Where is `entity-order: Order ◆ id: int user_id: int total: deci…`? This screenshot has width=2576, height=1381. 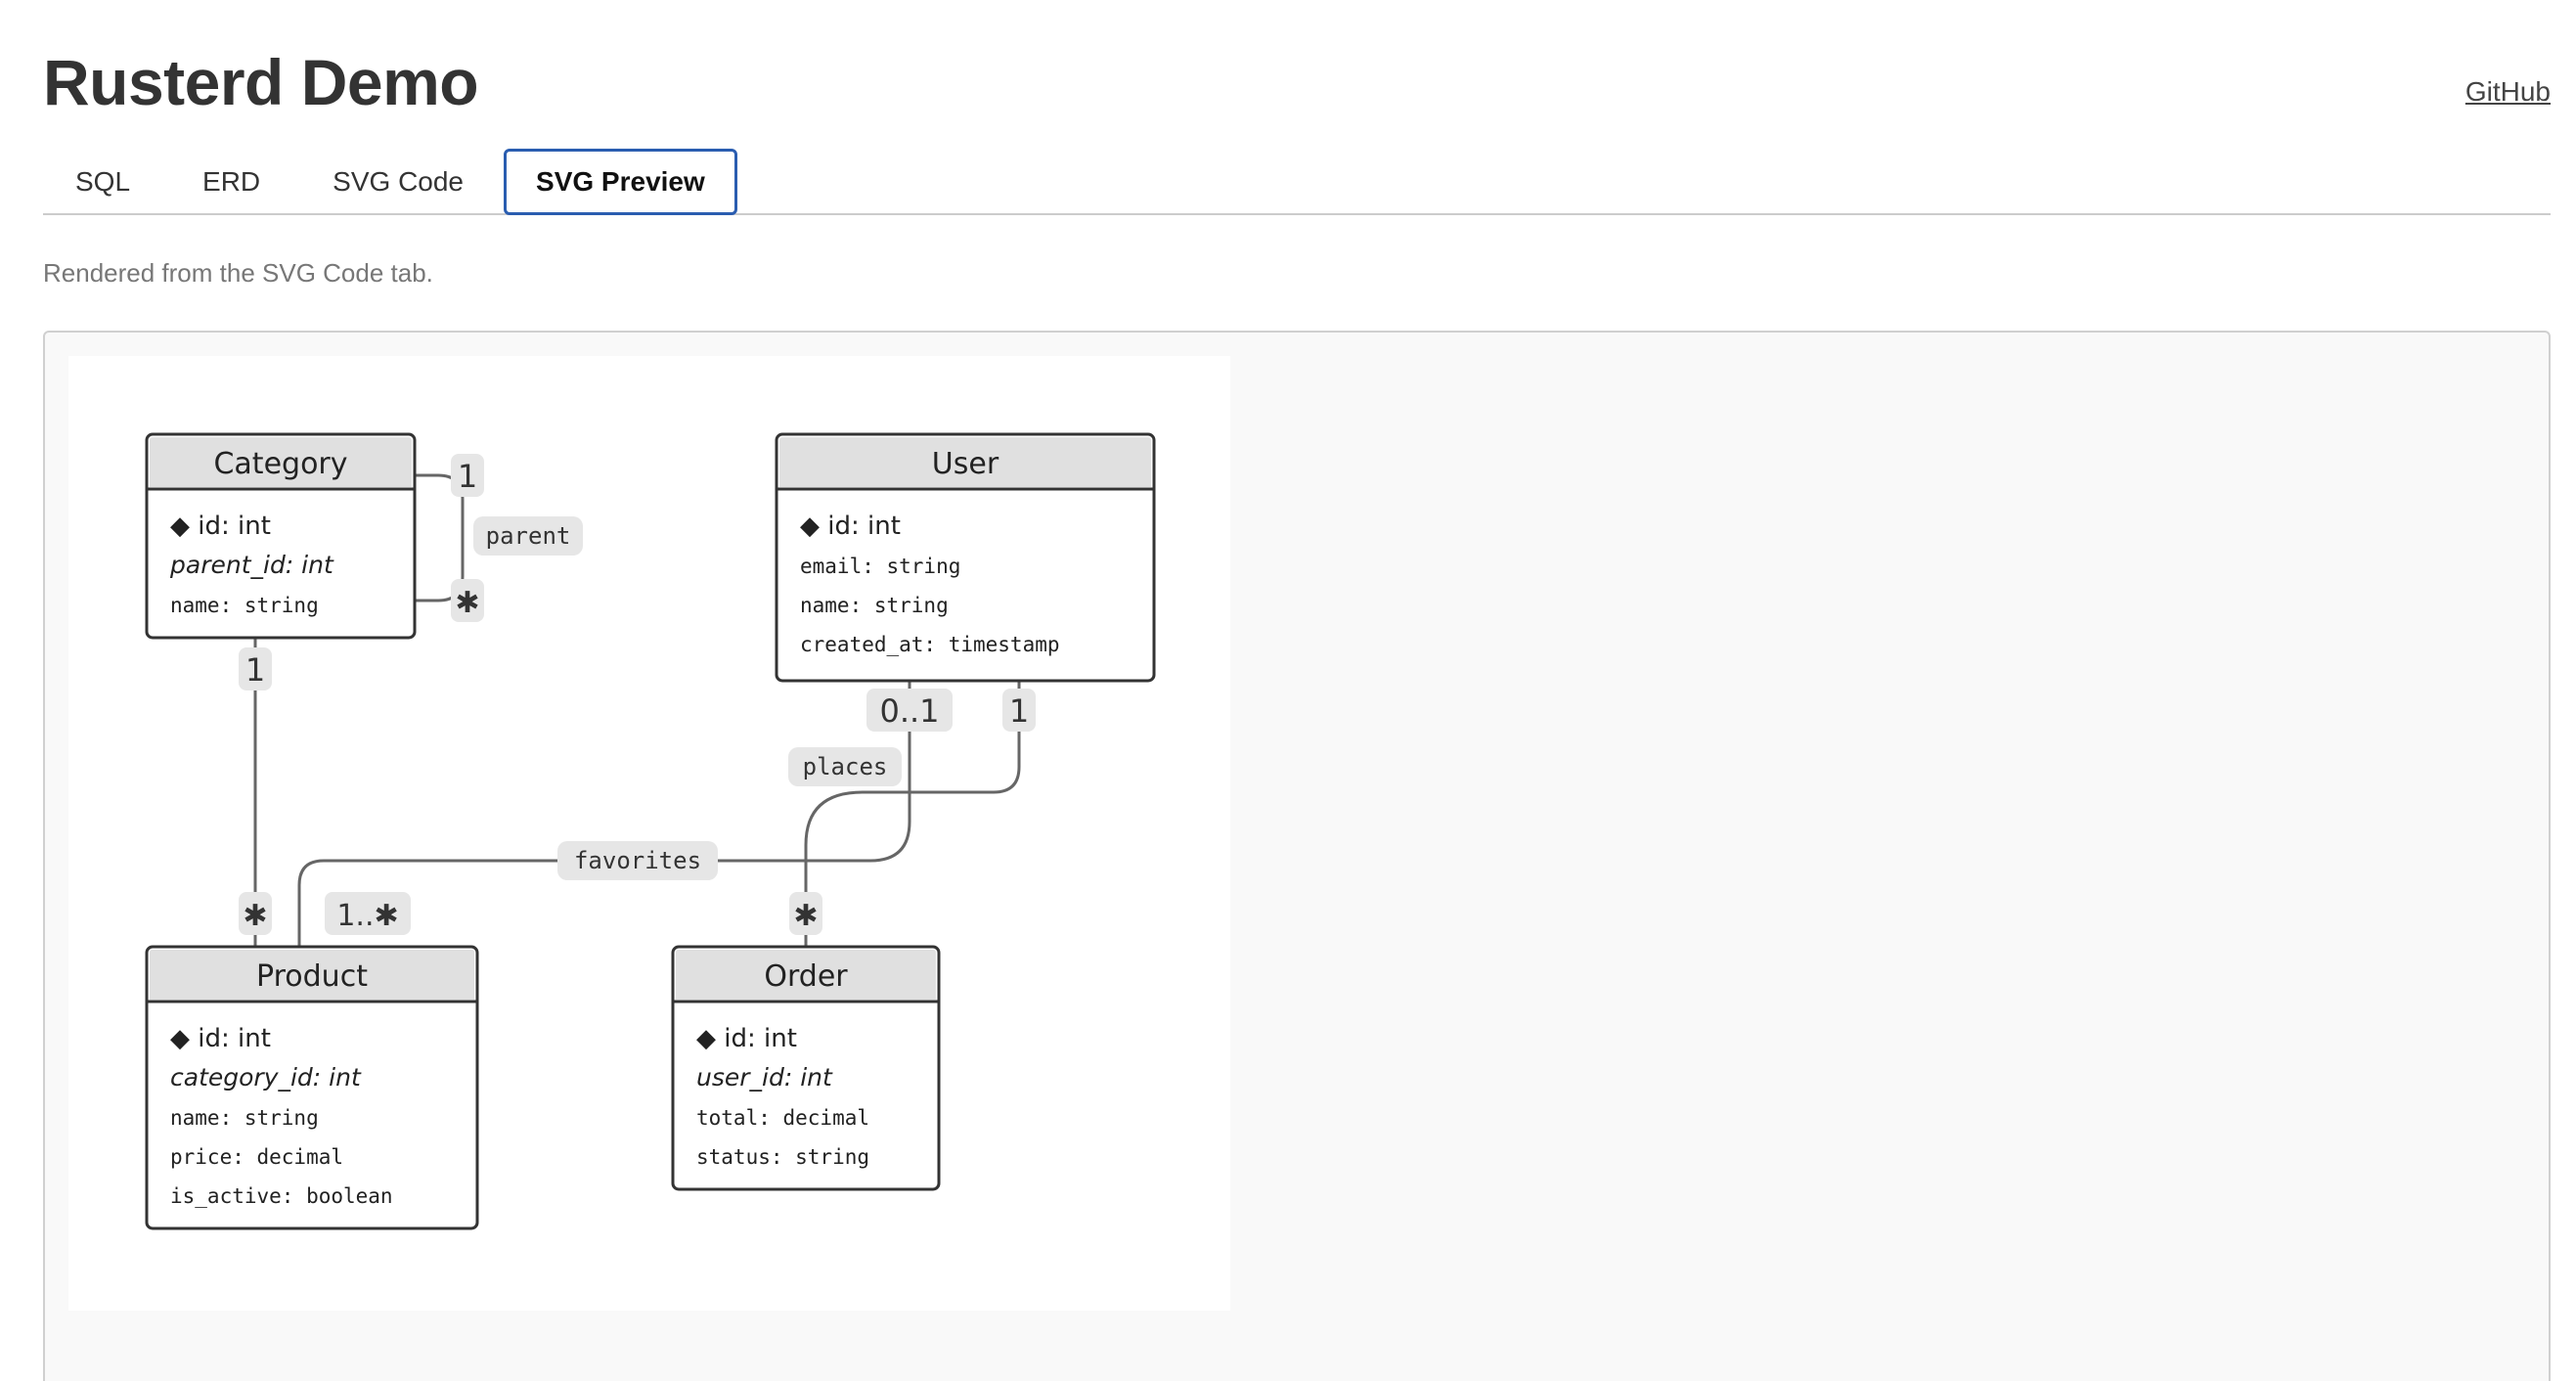 entity-order: Order ◆ id: int user_id: int total: deci… is located at coordinates (806, 1068).